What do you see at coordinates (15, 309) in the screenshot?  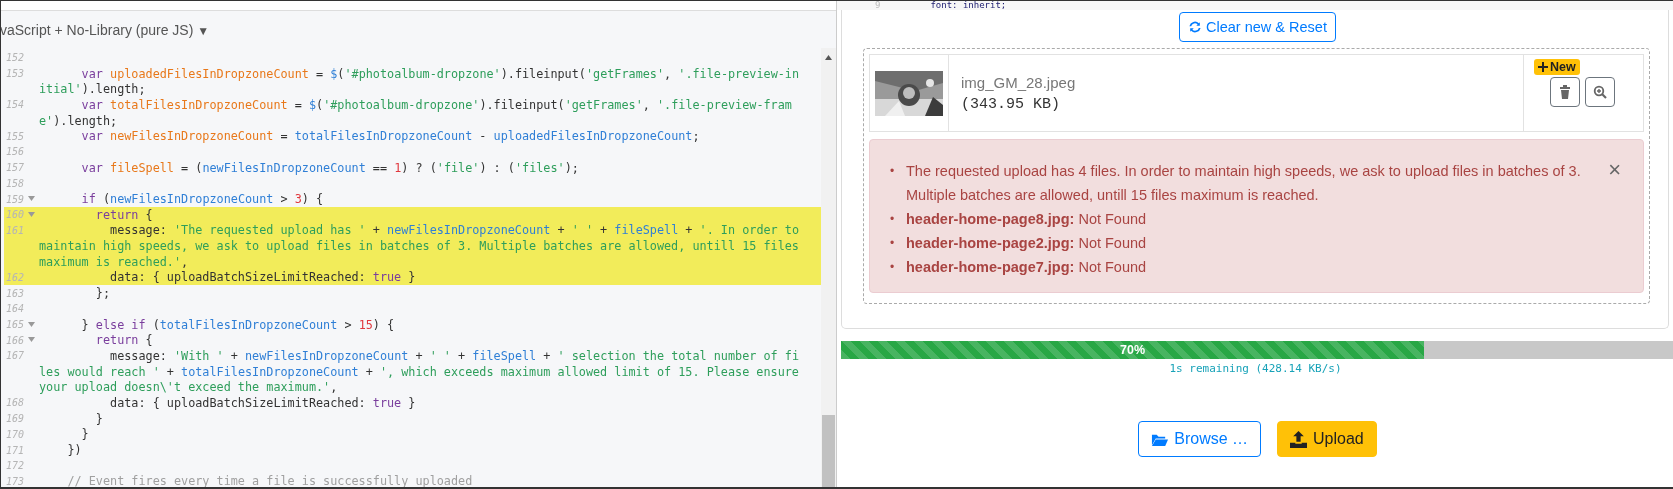 I see `line-number: 164` at bounding box center [15, 309].